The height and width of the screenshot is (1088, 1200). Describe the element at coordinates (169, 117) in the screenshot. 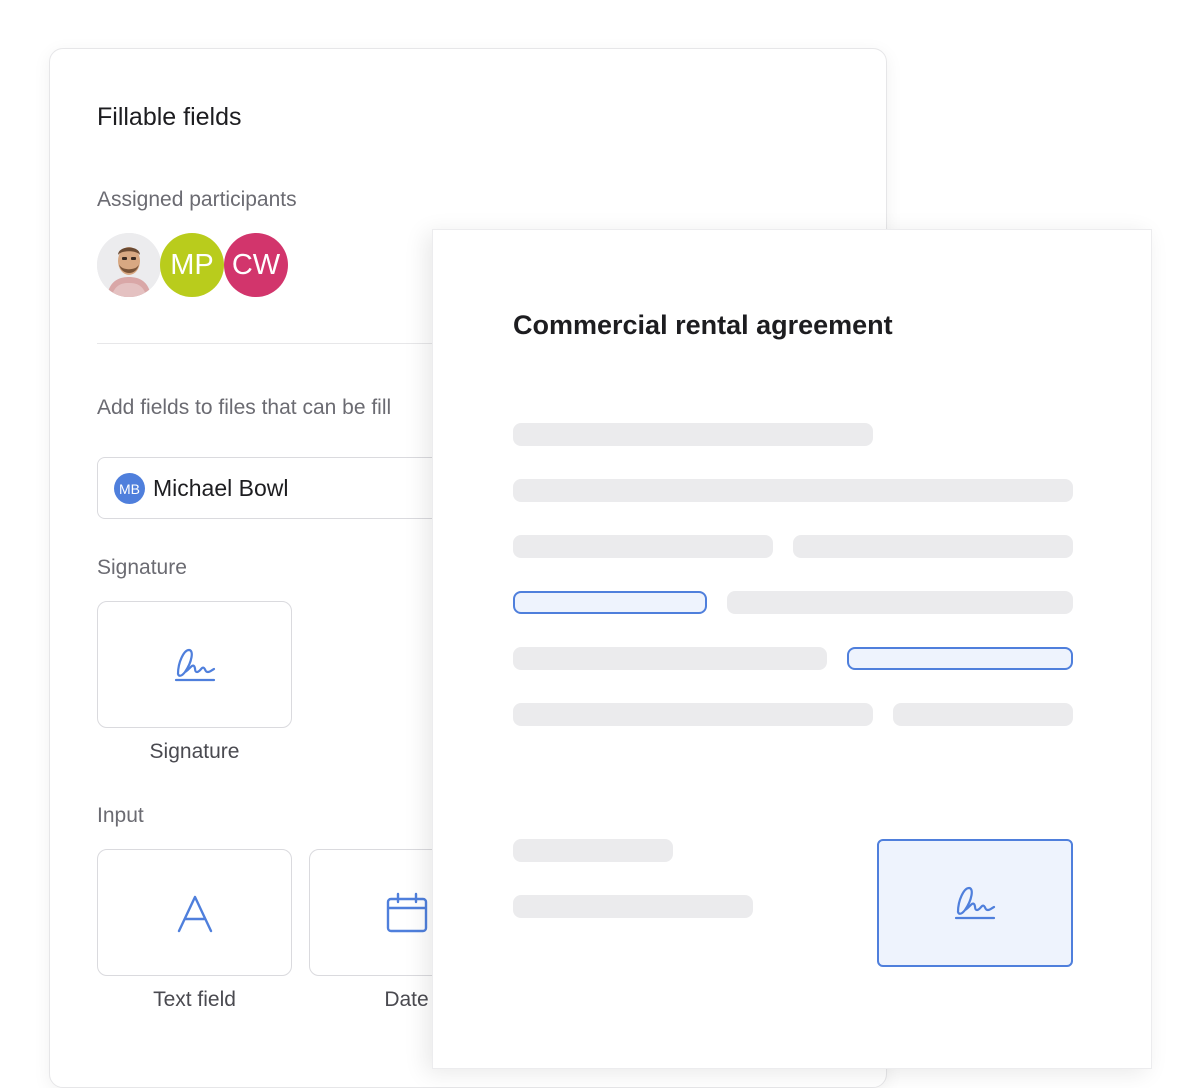

I see `panel-title: Fillable fields` at that location.